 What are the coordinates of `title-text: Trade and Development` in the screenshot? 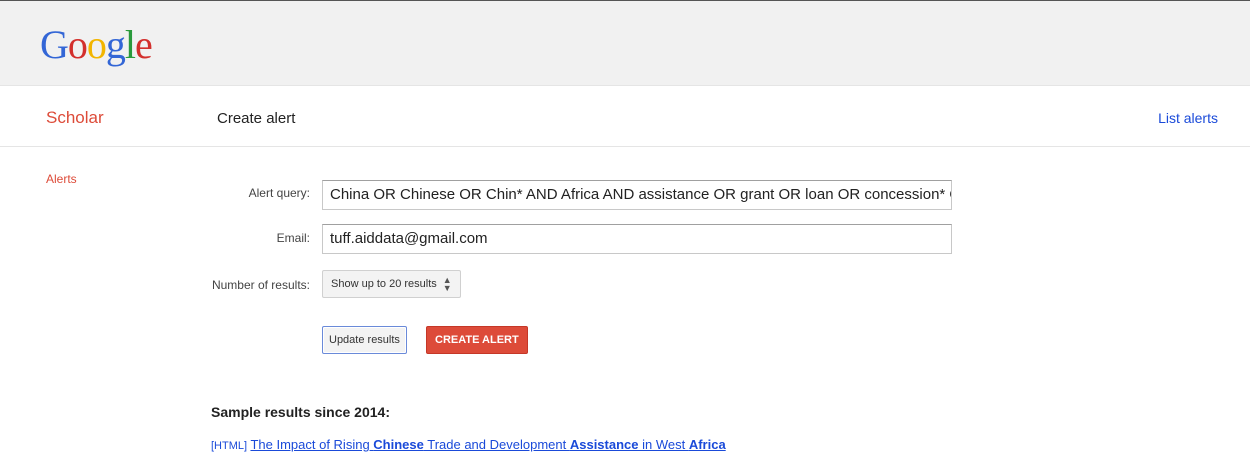 It's located at (496, 444).